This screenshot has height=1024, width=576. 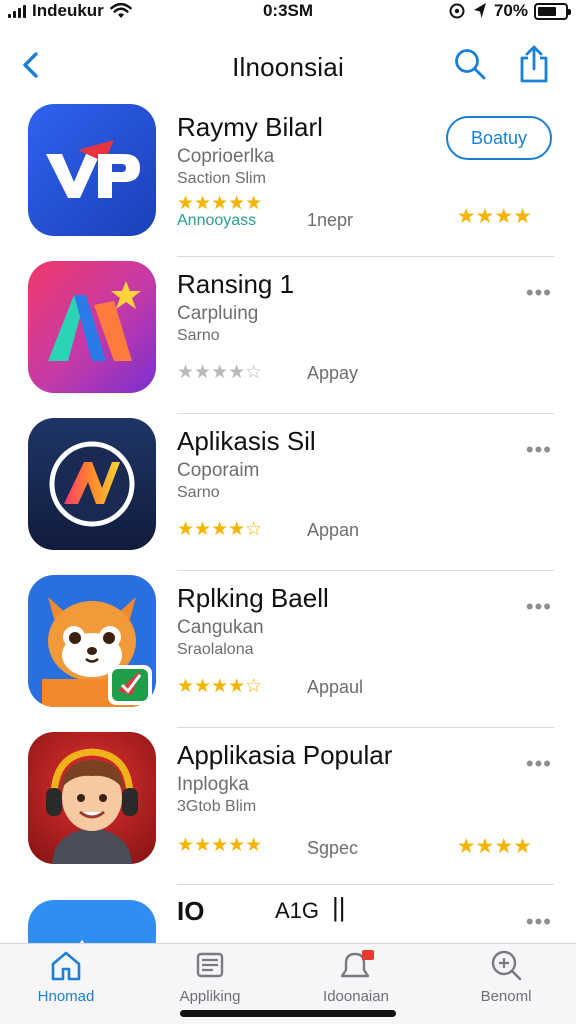 What do you see at coordinates (210, 996) in the screenshot?
I see `tab-label: Appliking` at bounding box center [210, 996].